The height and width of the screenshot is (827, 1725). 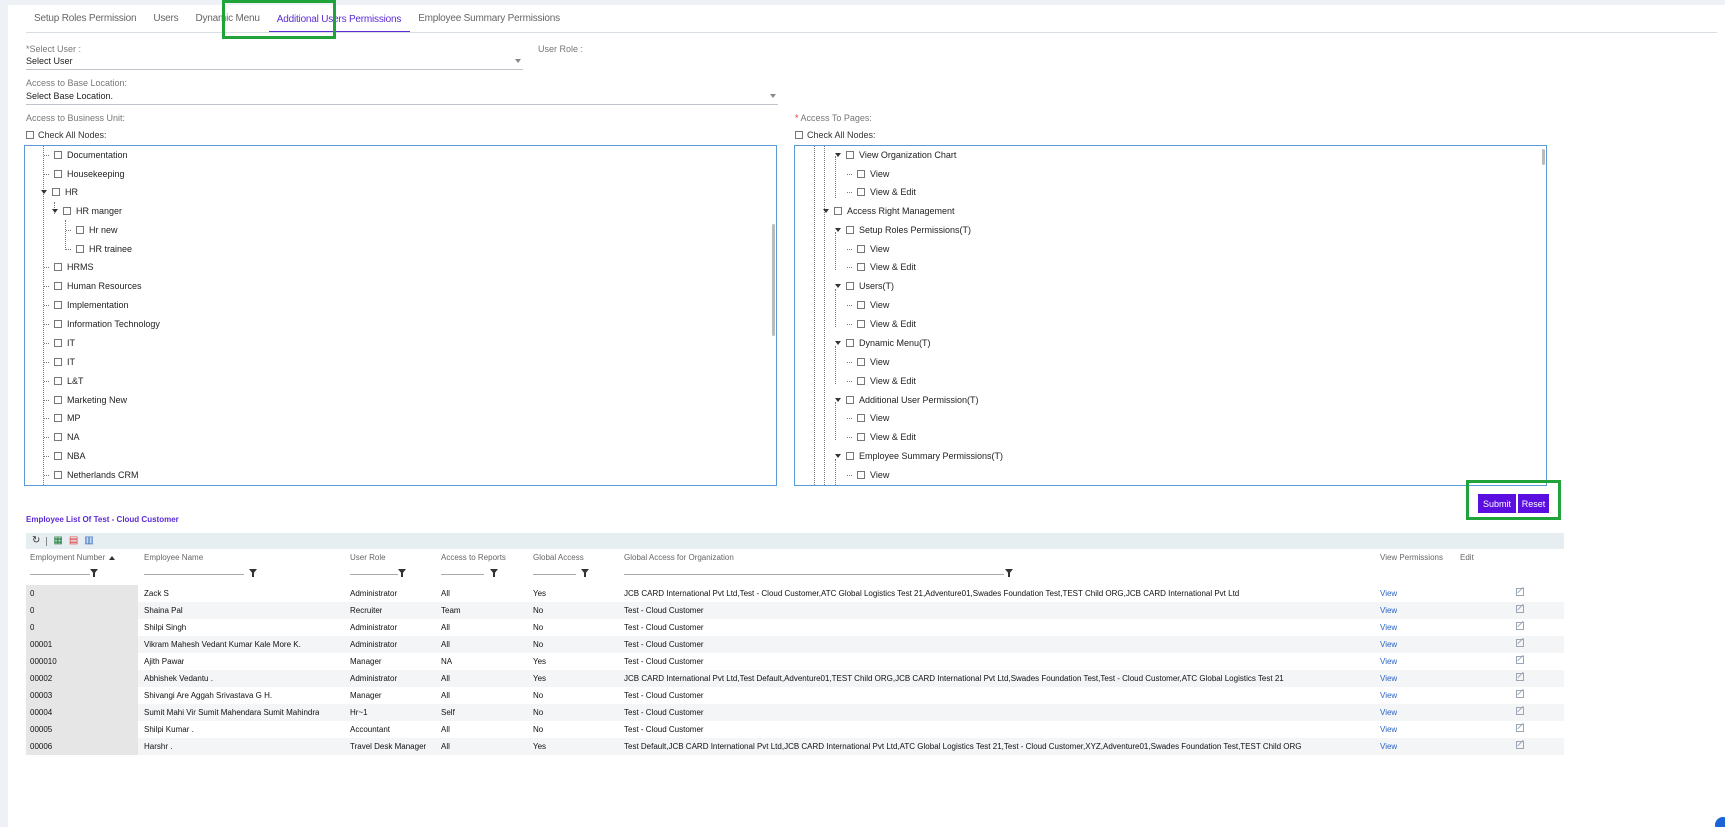 I want to click on tree-node: IT, so click(x=59, y=343).